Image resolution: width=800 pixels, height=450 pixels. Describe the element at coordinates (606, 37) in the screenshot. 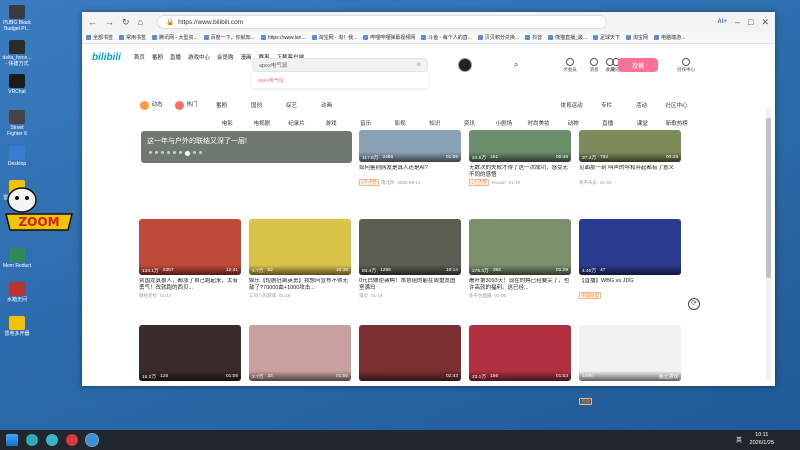

I see `bookmark-item: 足球天下` at that location.